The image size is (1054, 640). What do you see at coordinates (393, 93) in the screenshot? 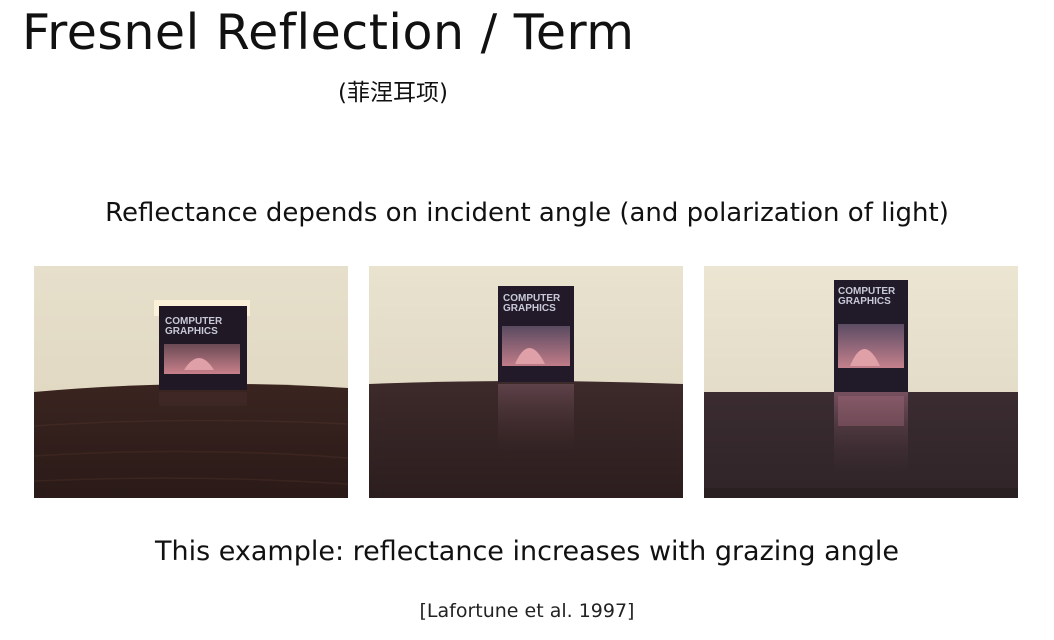
I see `slide-subtitle: (菲涅耳项)` at bounding box center [393, 93].